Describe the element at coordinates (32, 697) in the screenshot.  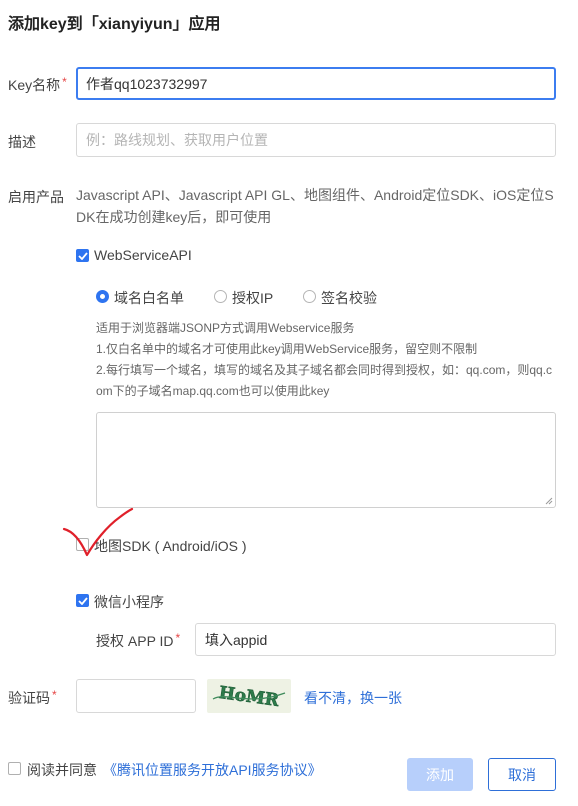
I see `captcha-label: 验证码 *` at that location.